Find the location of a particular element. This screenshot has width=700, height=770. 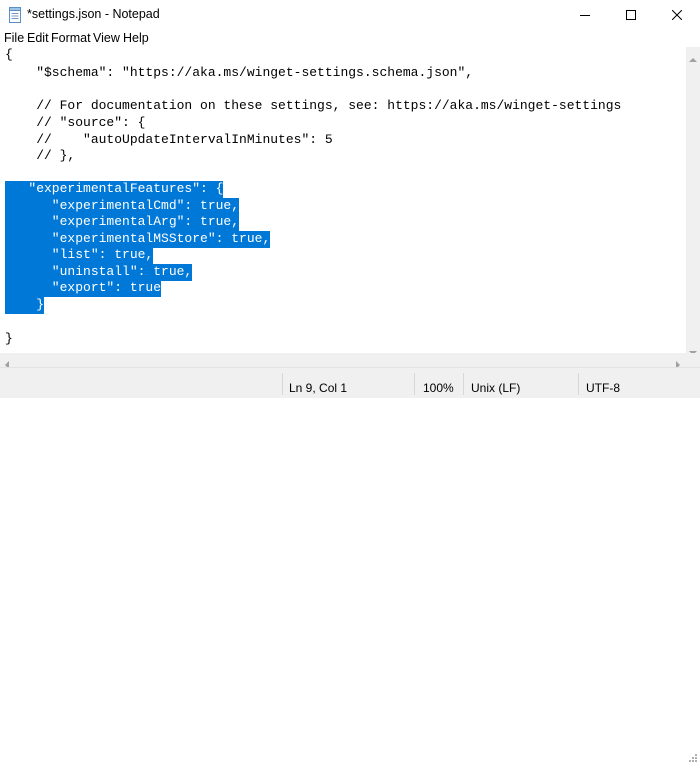

editor-line: // "autoUpdateIntervalInMinutes": 5 is located at coordinates (169, 139).